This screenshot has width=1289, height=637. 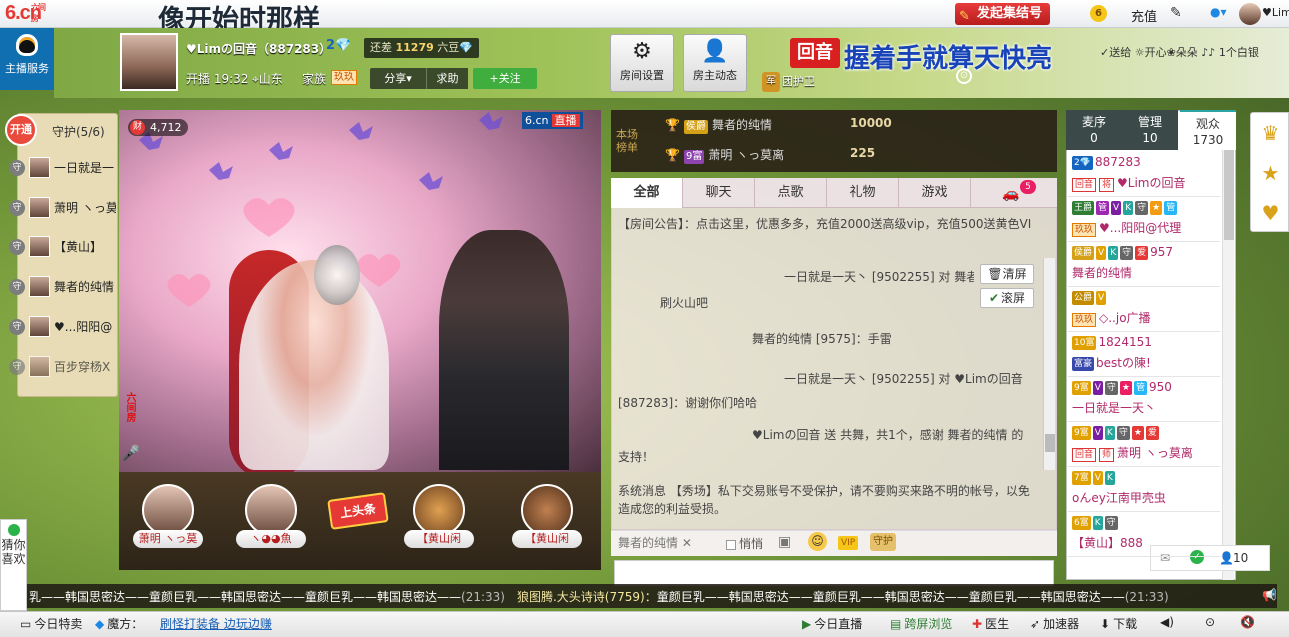 What do you see at coordinates (834, 573) in the screenshot?
I see `chat-input` at bounding box center [834, 573].